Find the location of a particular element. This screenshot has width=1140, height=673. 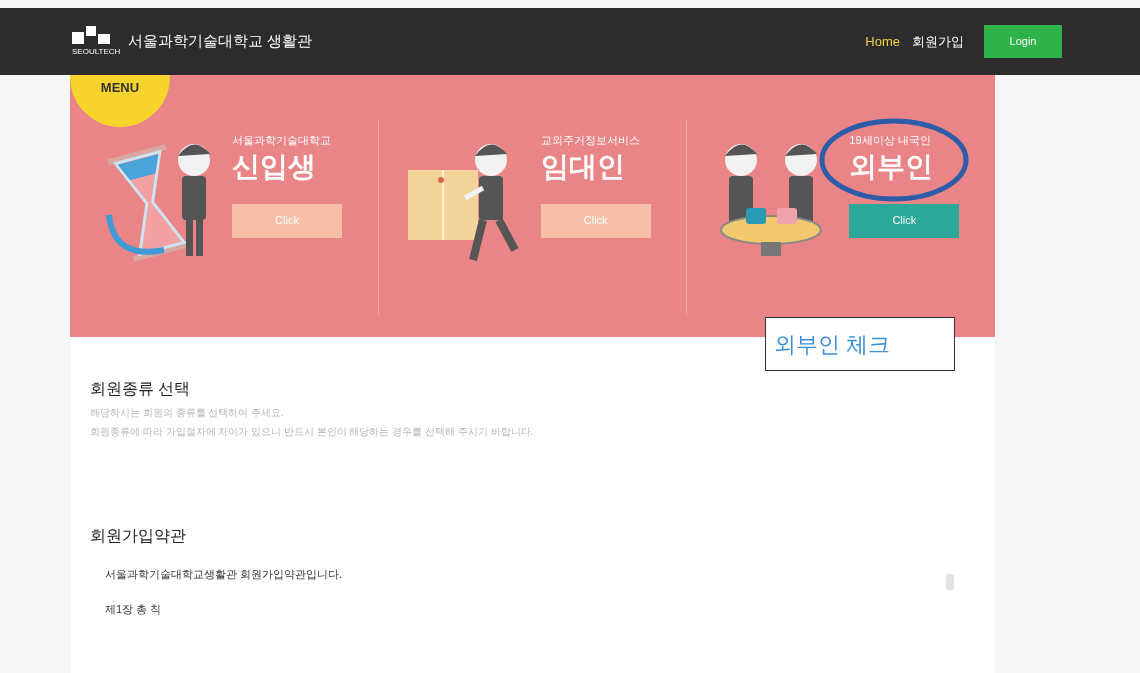

login-button: Login is located at coordinates (1023, 41).